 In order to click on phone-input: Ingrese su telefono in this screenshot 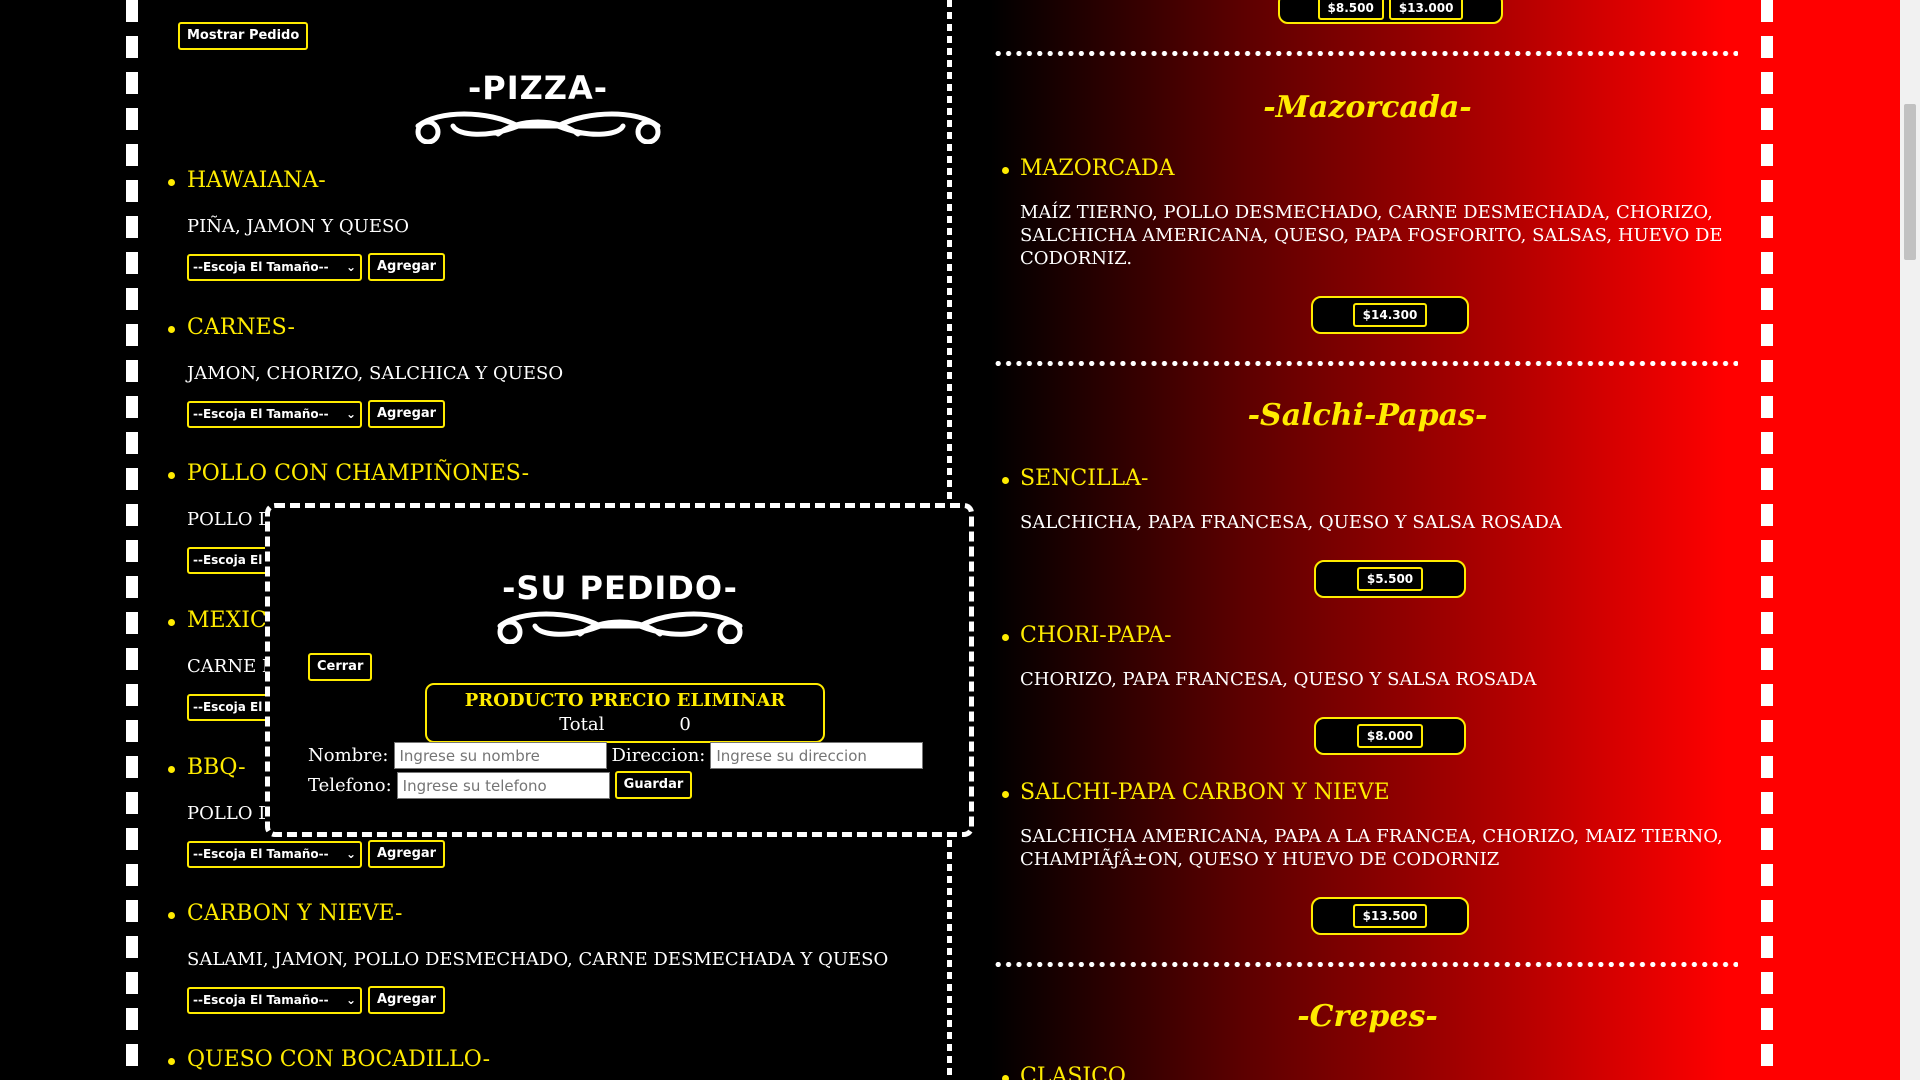, I will do `click(503, 785)`.